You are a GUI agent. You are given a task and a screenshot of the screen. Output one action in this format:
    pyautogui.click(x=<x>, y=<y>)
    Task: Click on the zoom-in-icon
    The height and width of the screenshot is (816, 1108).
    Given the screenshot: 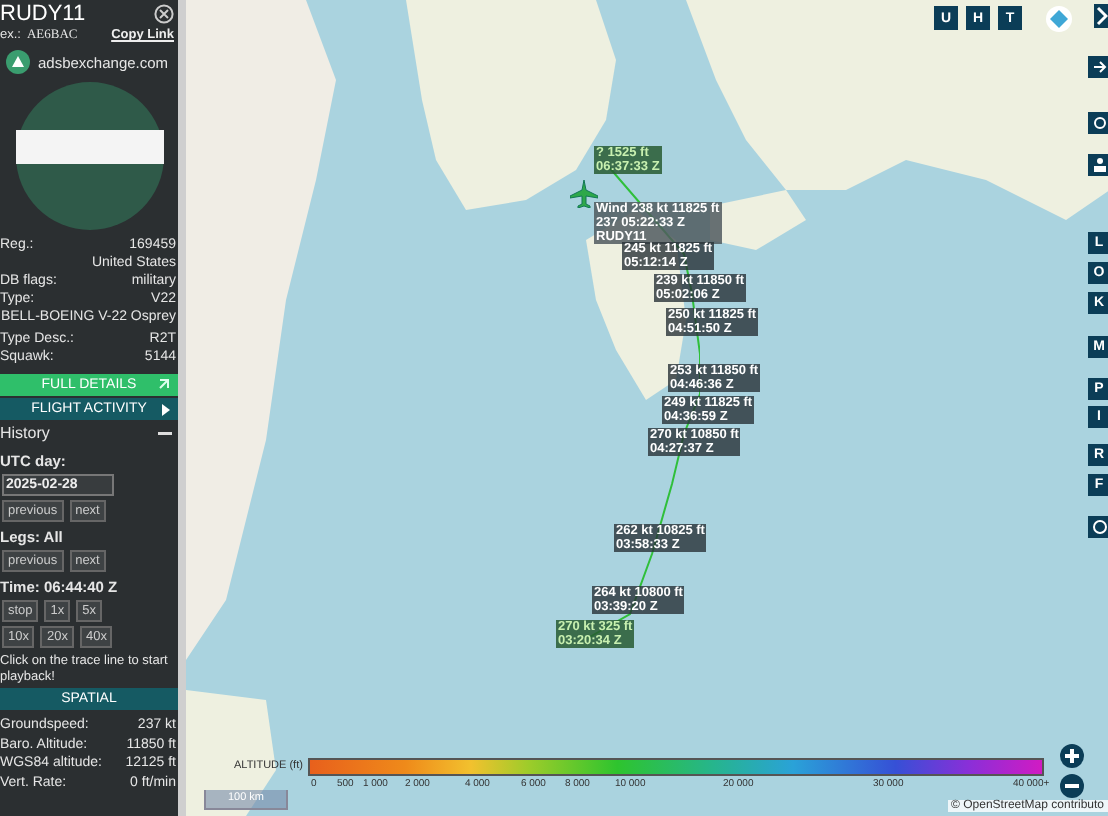 What is the action you would take?
    pyautogui.click(x=1072, y=756)
    